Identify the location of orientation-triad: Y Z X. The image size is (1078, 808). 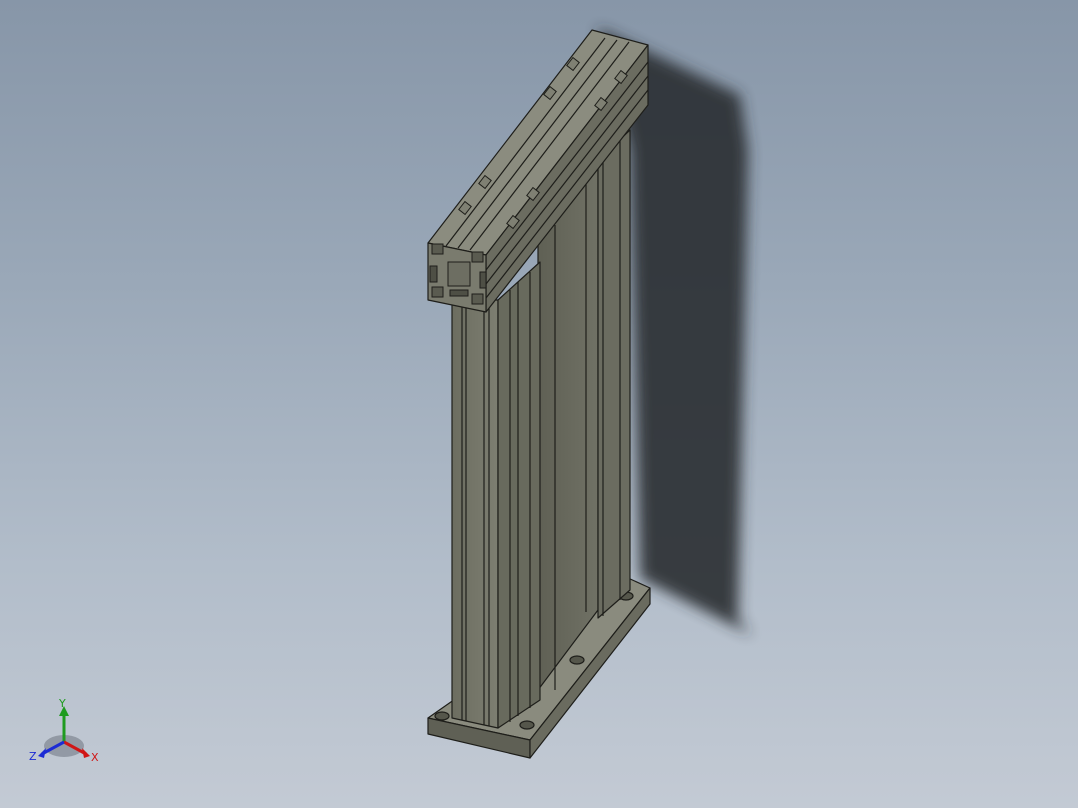
(69, 730).